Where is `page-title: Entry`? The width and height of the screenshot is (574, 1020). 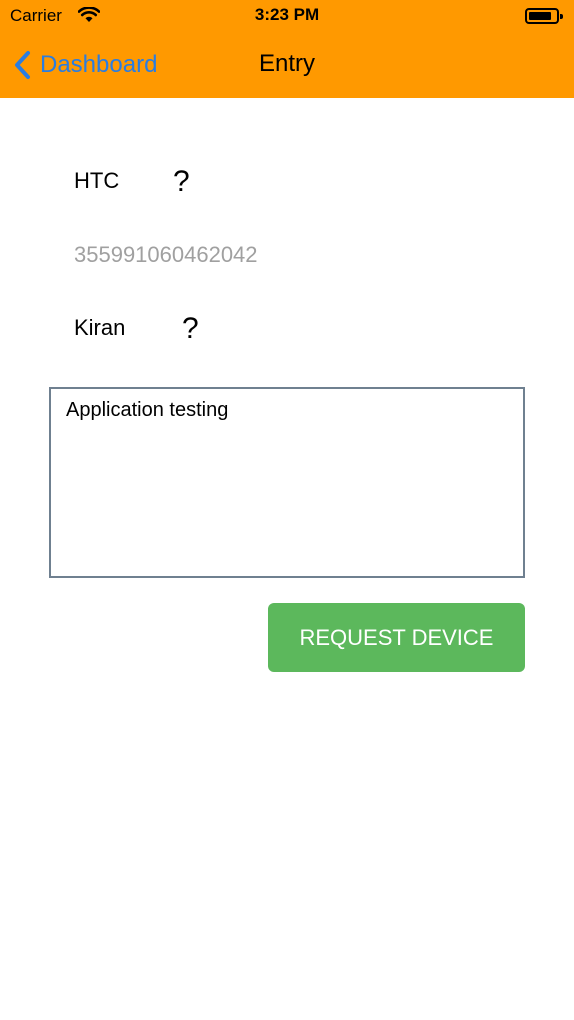 page-title: Entry is located at coordinates (286, 63).